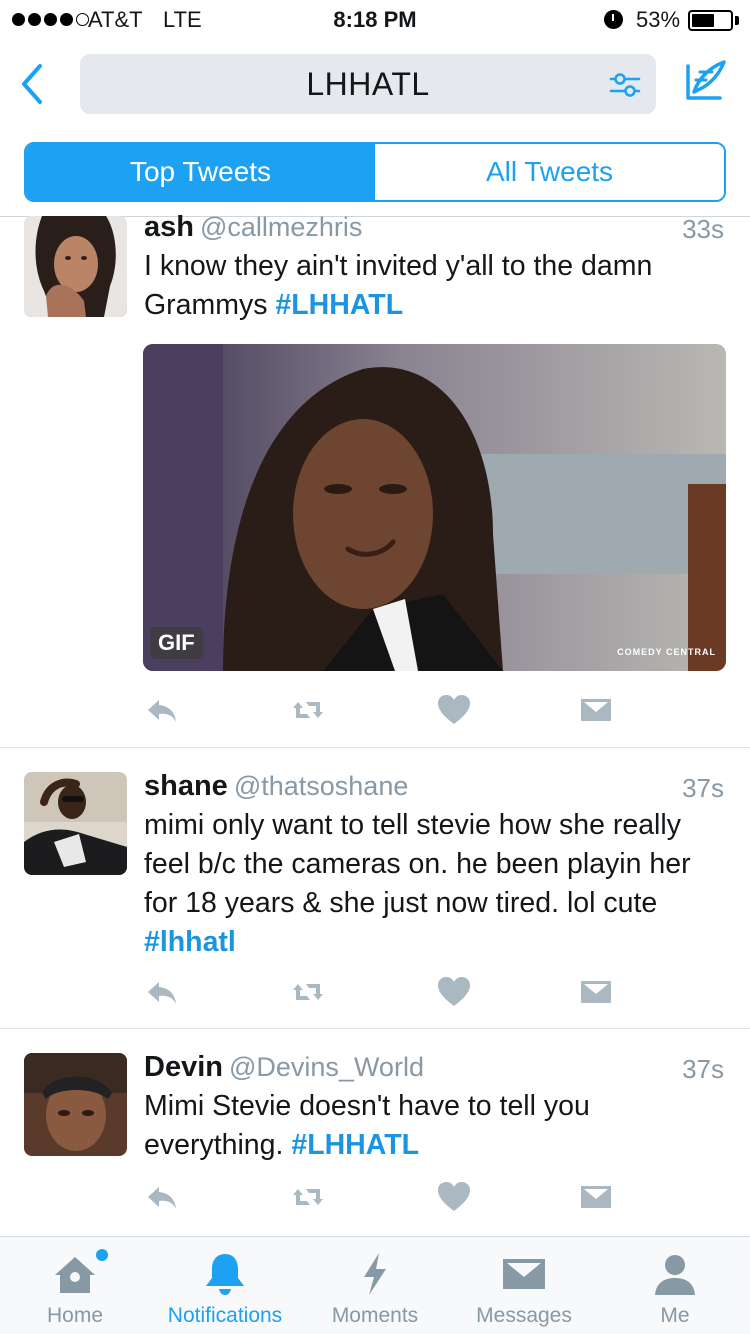 The width and height of the screenshot is (750, 1334). I want to click on tweet-timestamp: 33s, so click(703, 229).